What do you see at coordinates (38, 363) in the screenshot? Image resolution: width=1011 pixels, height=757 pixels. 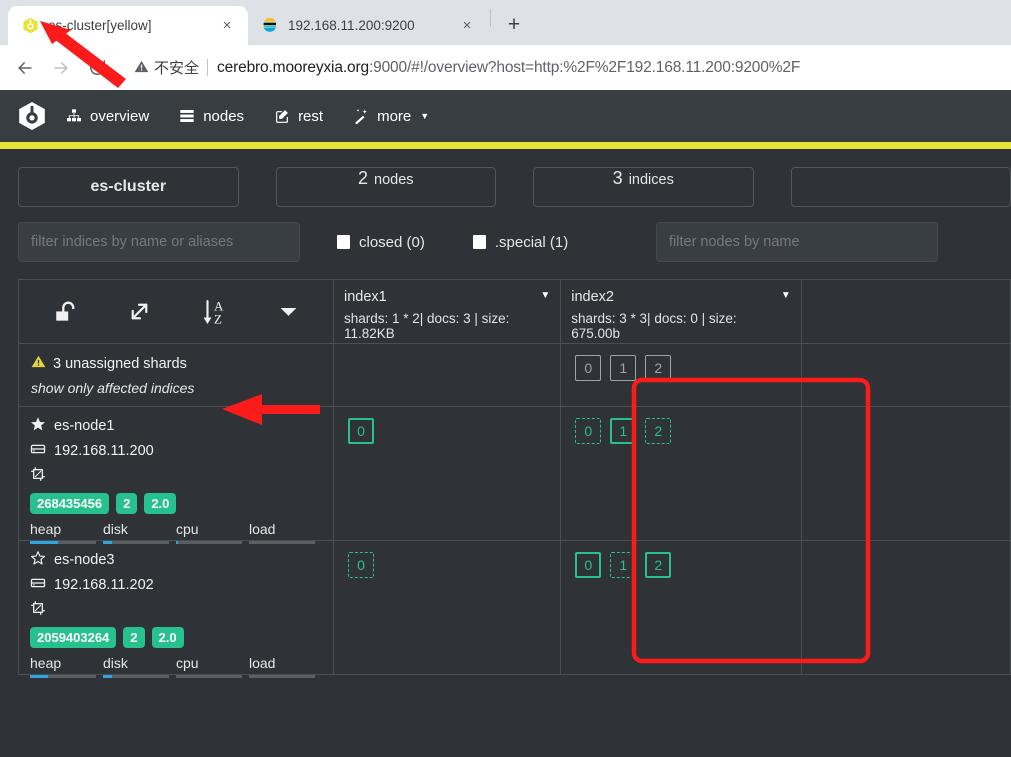 I see `warning-triangle-icon` at bounding box center [38, 363].